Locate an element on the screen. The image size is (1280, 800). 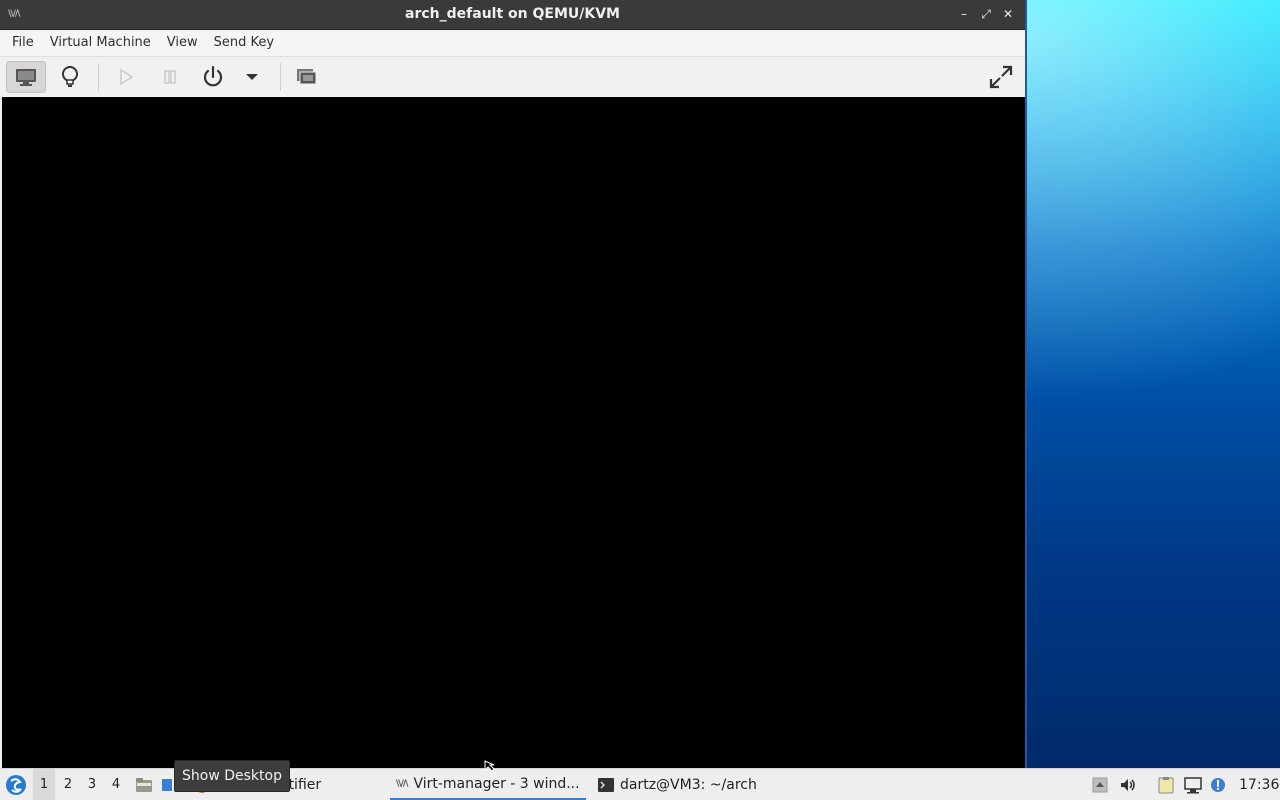
window-titlebar: \\//\ arch_default on QEMU/KVM – ⤢ ✕ is located at coordinates (512, 15).